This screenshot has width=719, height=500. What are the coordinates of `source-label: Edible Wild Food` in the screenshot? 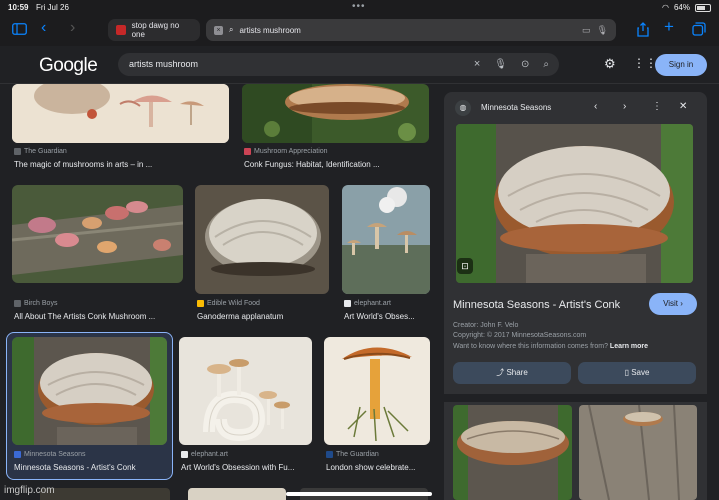 It's located at (233, 303).